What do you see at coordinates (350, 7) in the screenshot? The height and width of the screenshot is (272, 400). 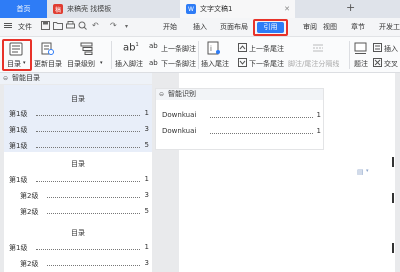 I see `new-tab-icon: +` at bounding box center [350, 7].